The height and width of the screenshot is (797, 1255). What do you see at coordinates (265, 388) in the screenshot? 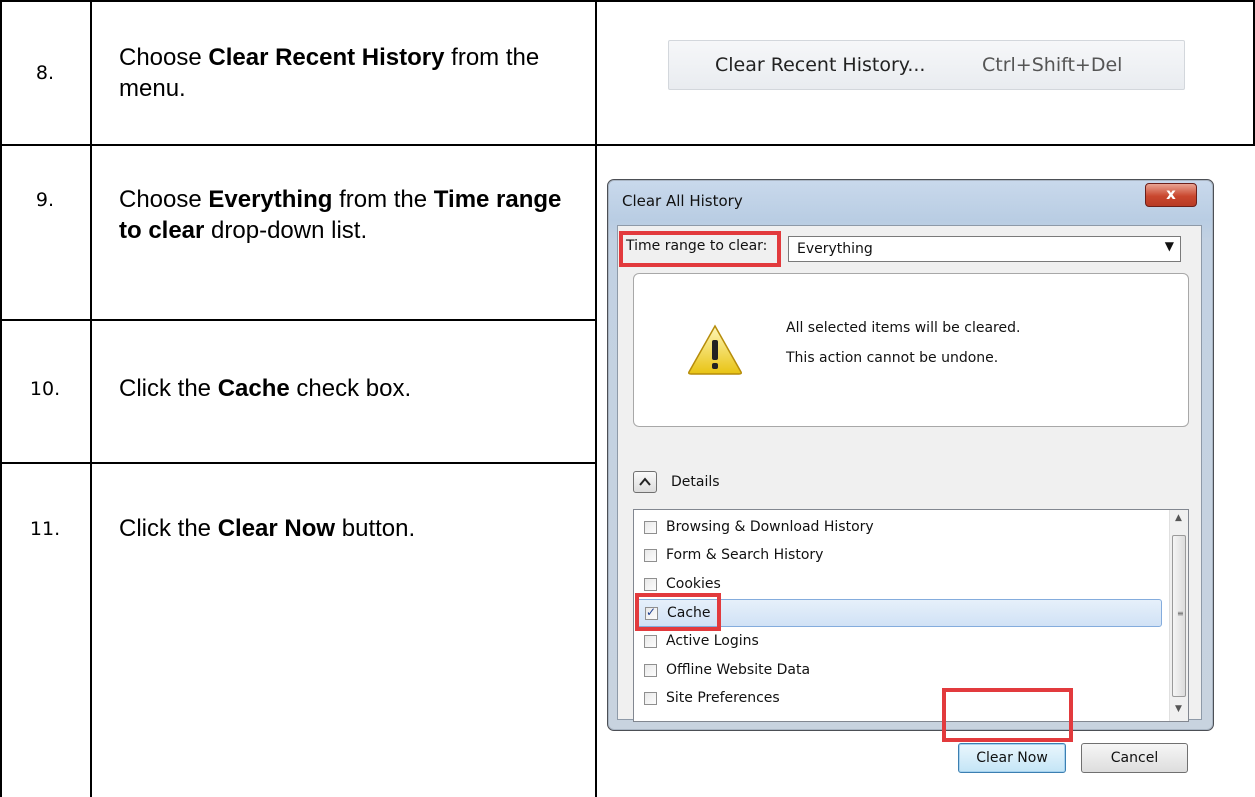
I see `step-instruction: Click the Cache check box.` at bounding box center [265, 388].